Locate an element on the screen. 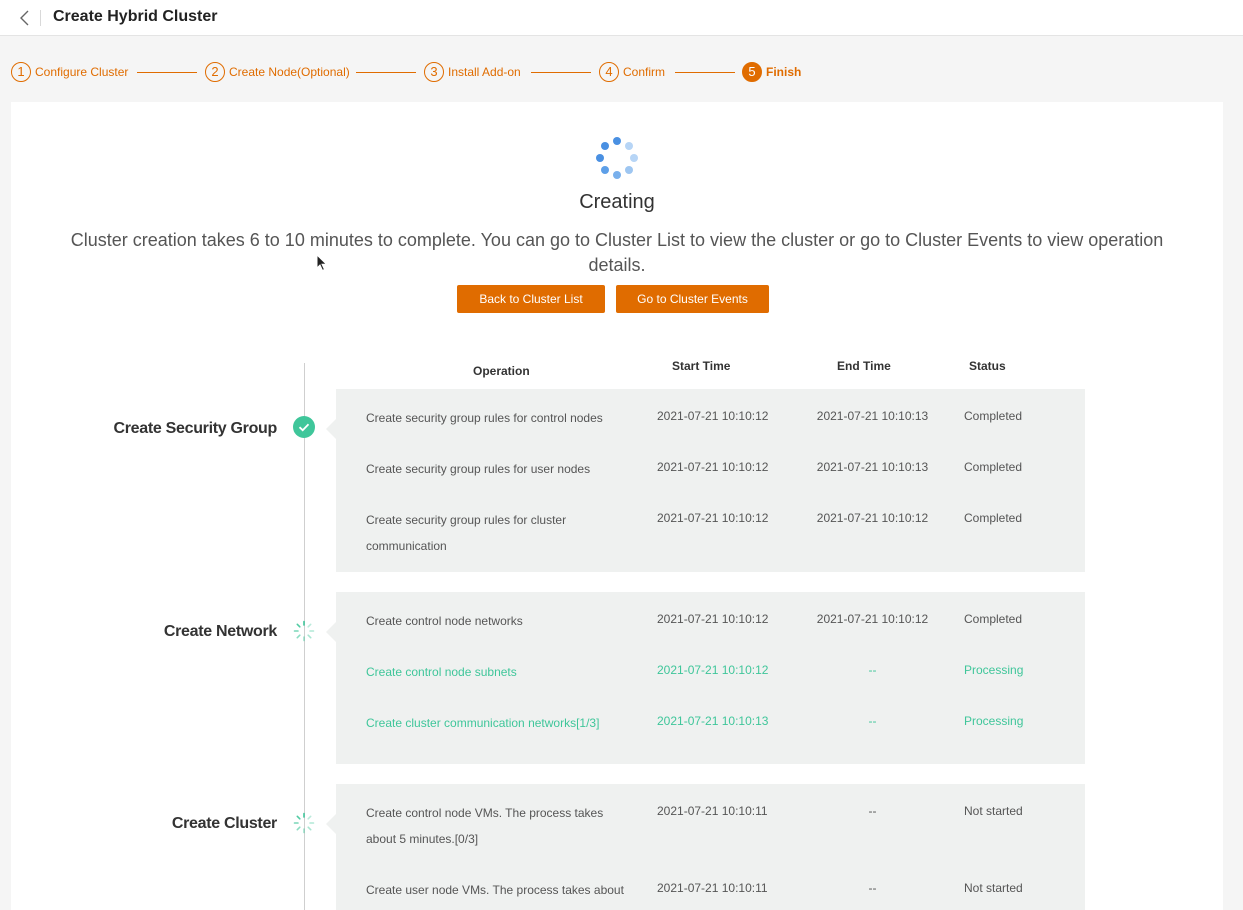 The image size is (1243, 910). step-create-node: 2 Create Node(Optional) is located at coordinates (277, 72).